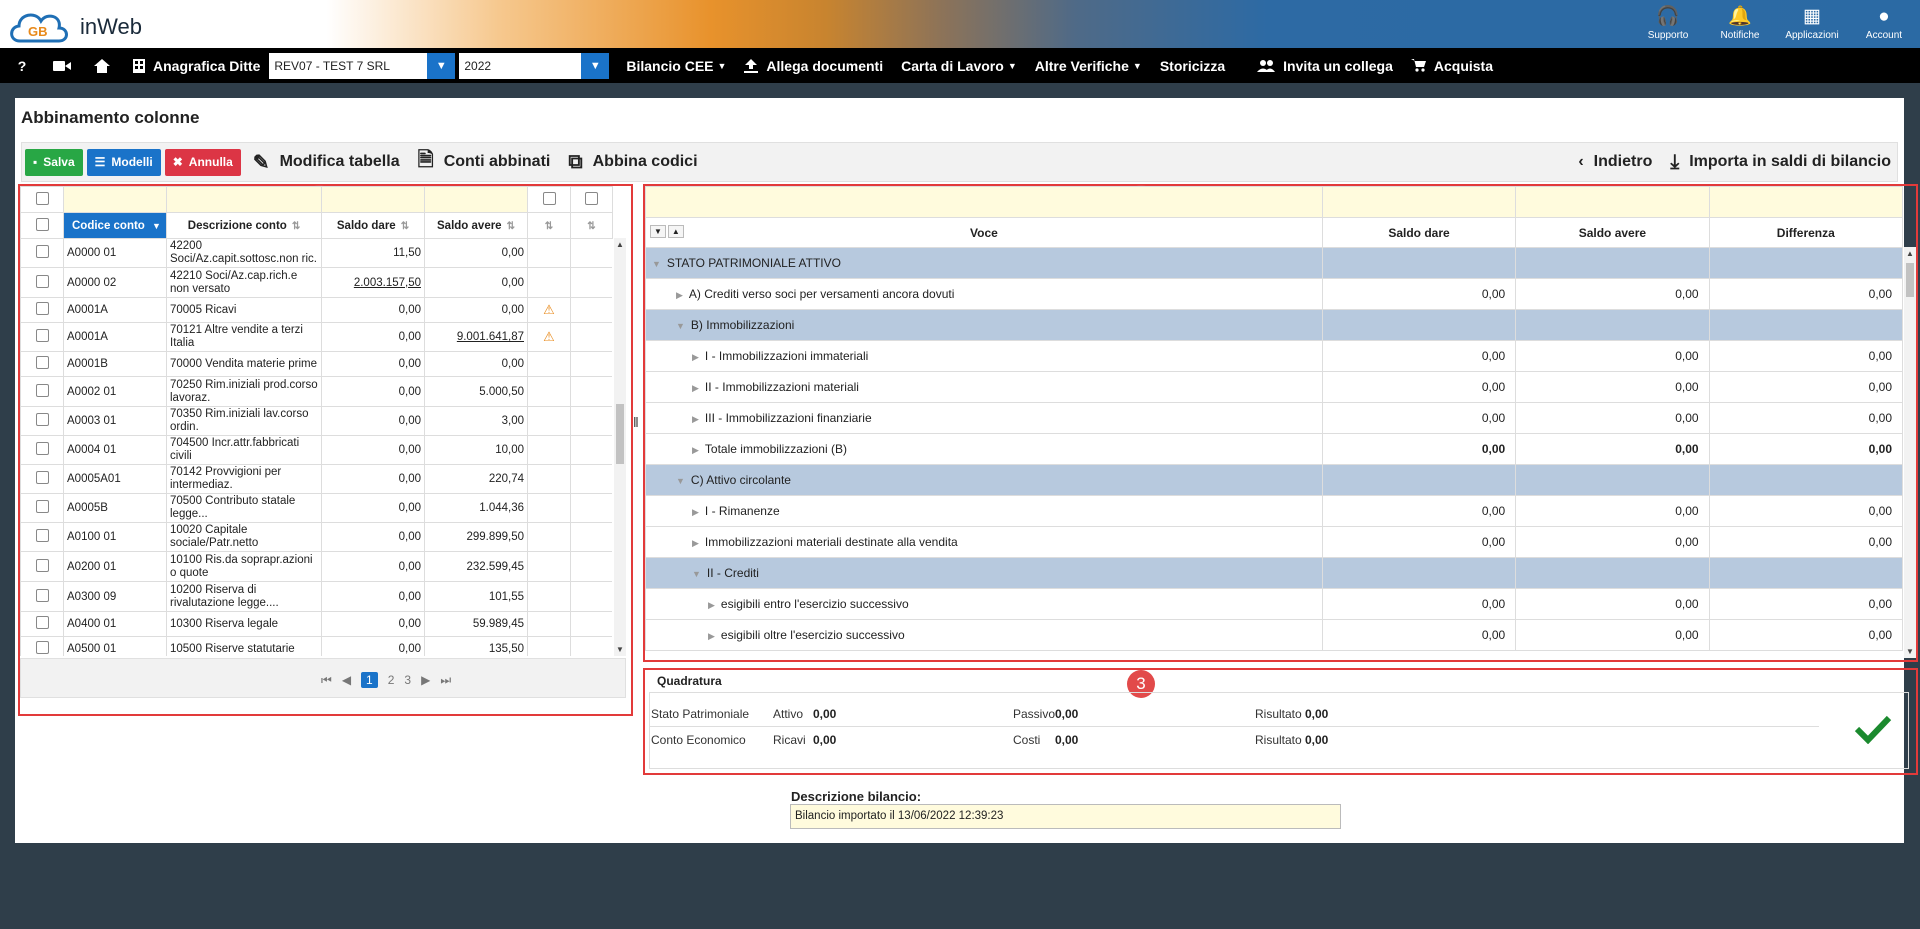 The image size is (1920, 929). Describe the element at coordinates (196, 66) in the screenshot. I see `anagrafica-ditte-link: Anagrafica Ditte` at that location.